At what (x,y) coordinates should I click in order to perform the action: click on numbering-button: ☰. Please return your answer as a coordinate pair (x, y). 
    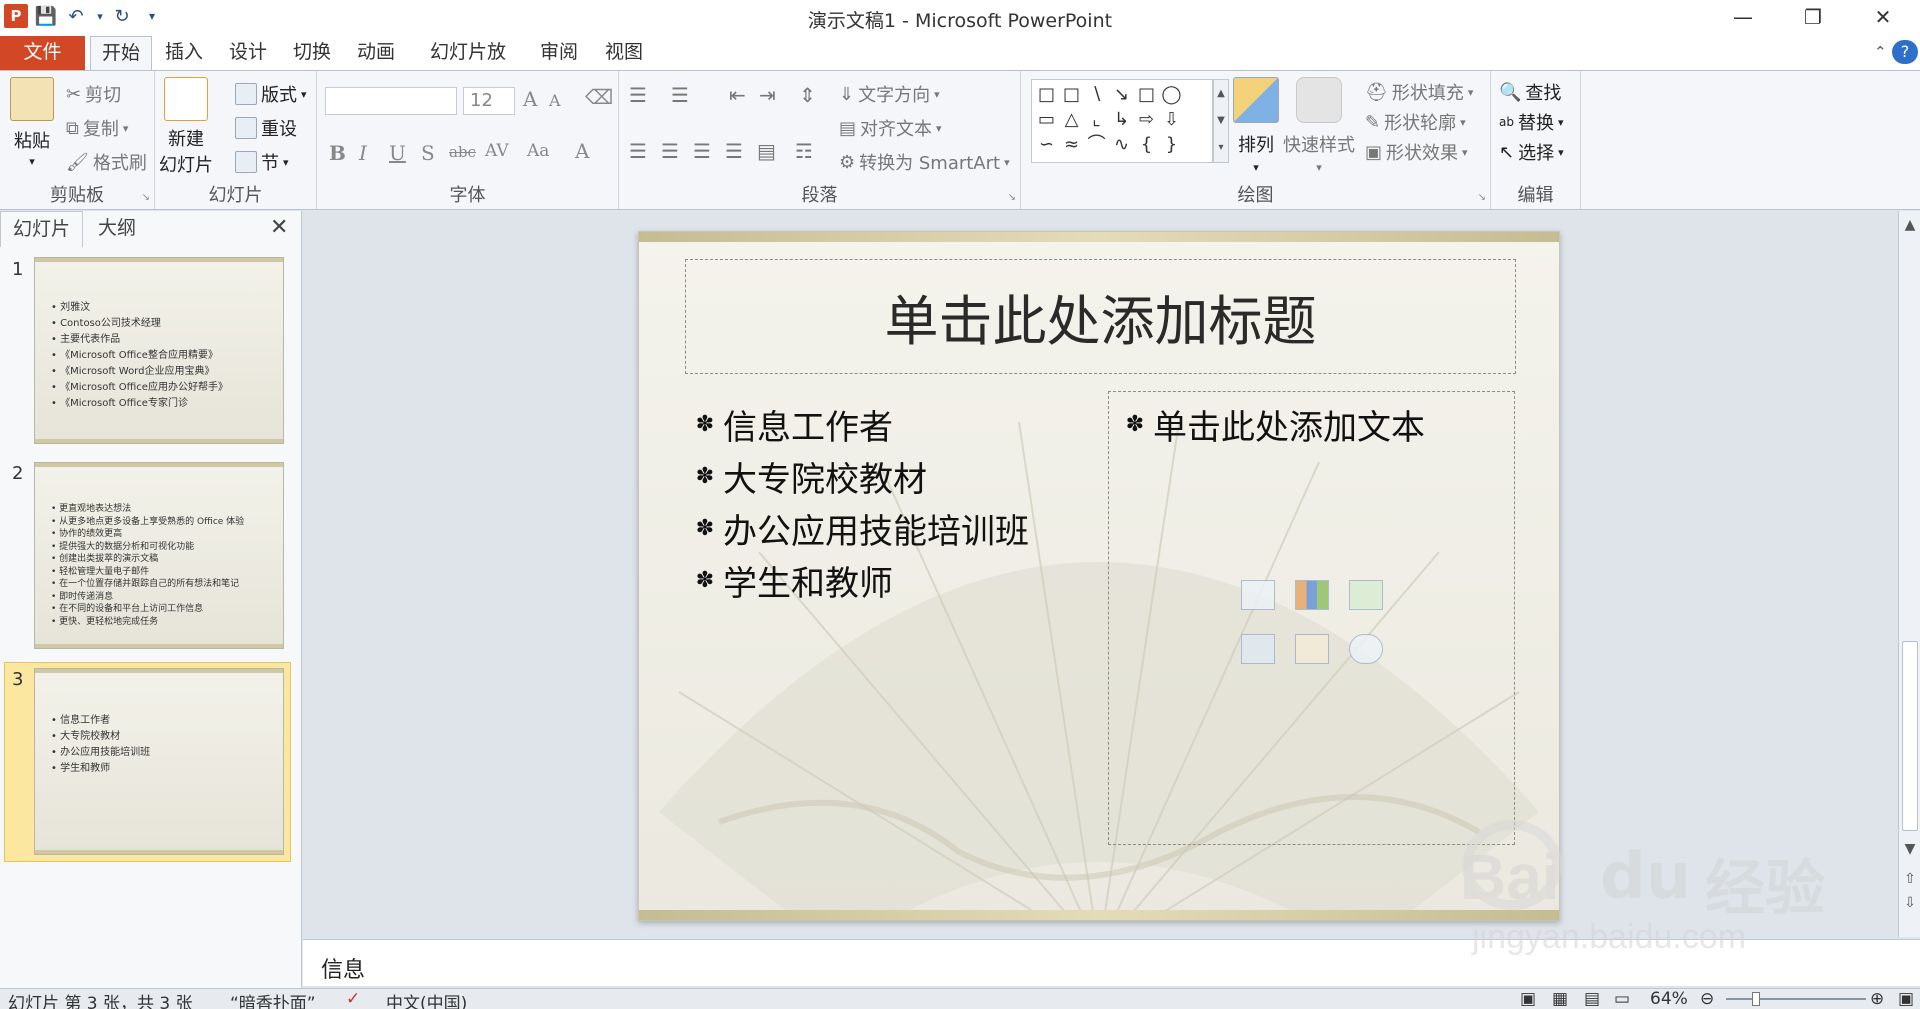
    Looking at the image, I should click on (680, 95).